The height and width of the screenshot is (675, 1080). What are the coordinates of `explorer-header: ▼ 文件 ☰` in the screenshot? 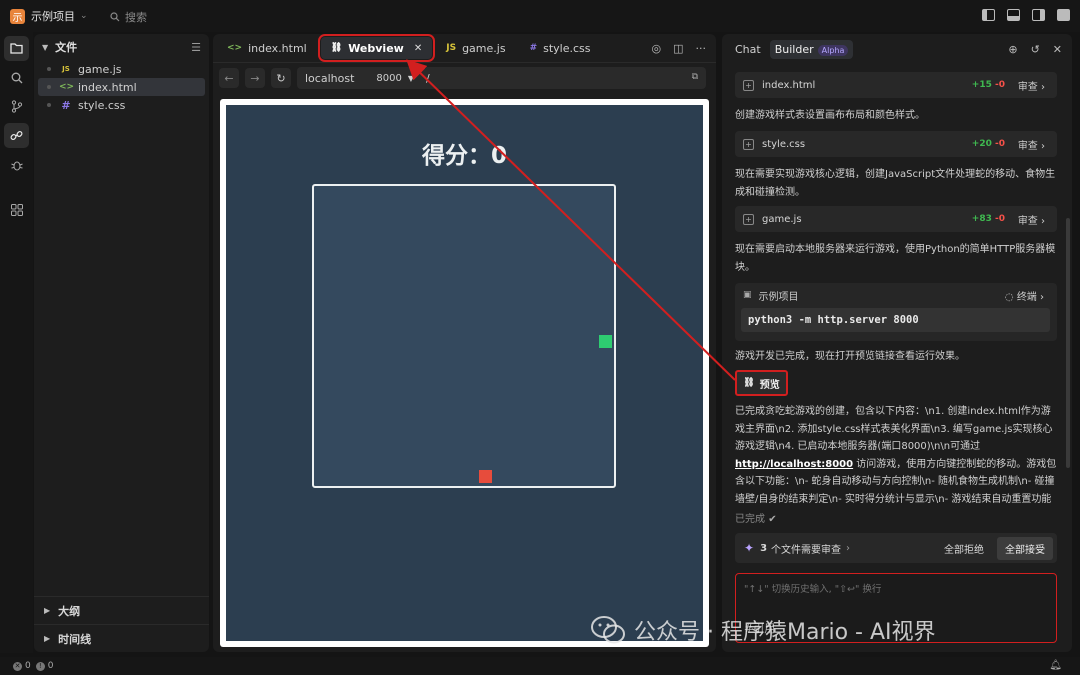 It's located at (121, 47).